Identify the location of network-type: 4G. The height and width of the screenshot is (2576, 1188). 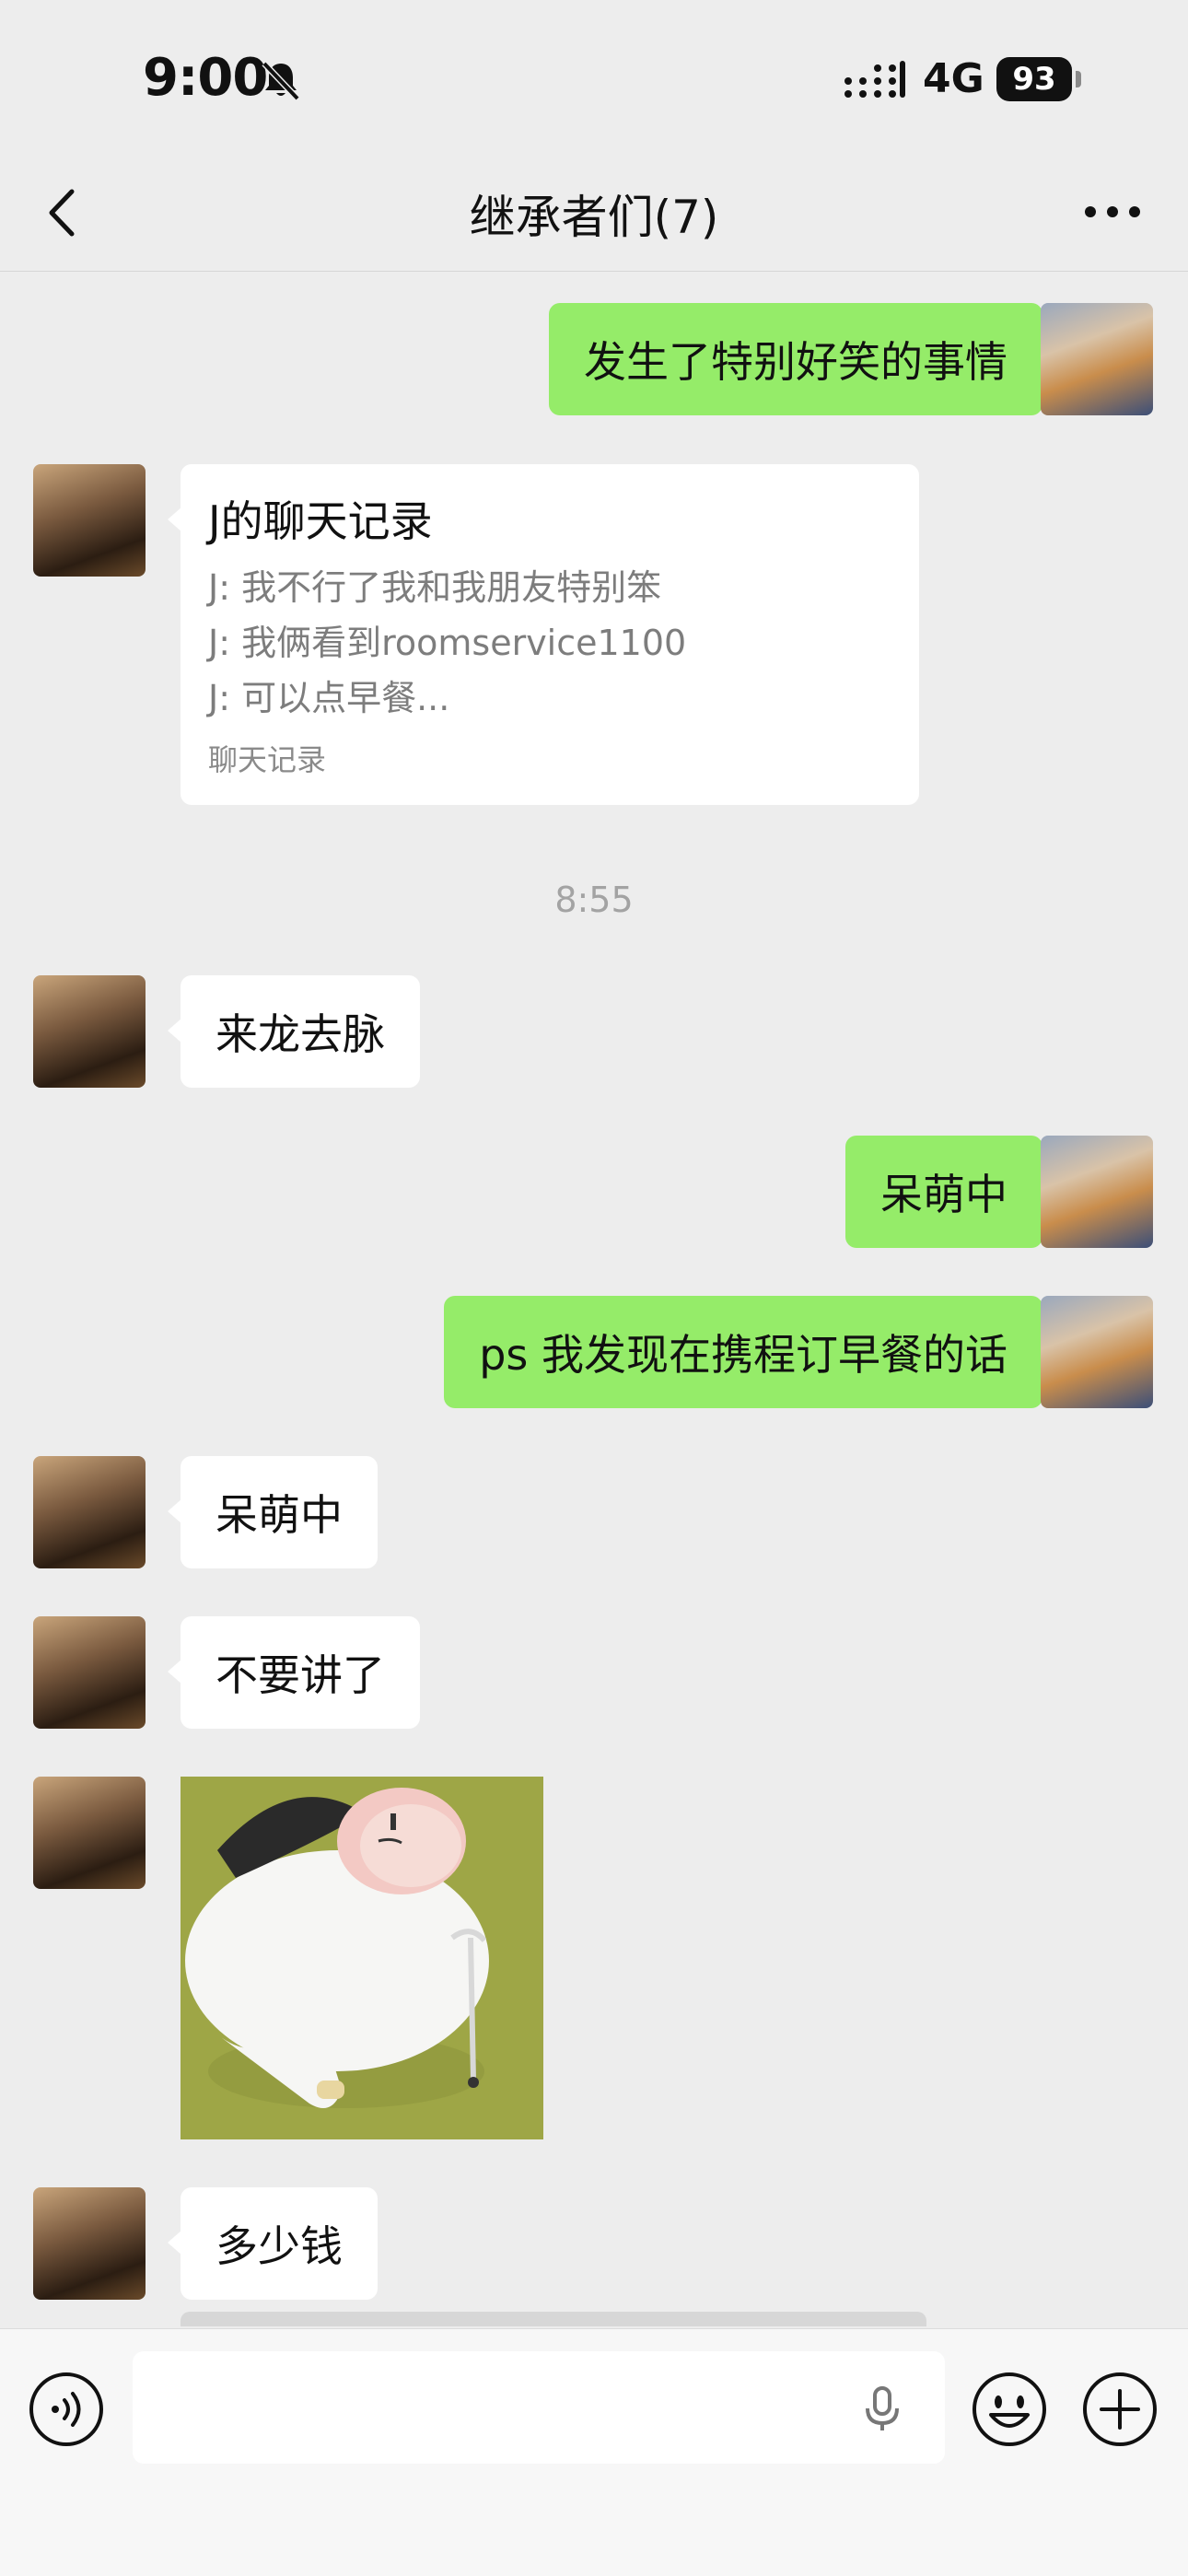
(954, 78).